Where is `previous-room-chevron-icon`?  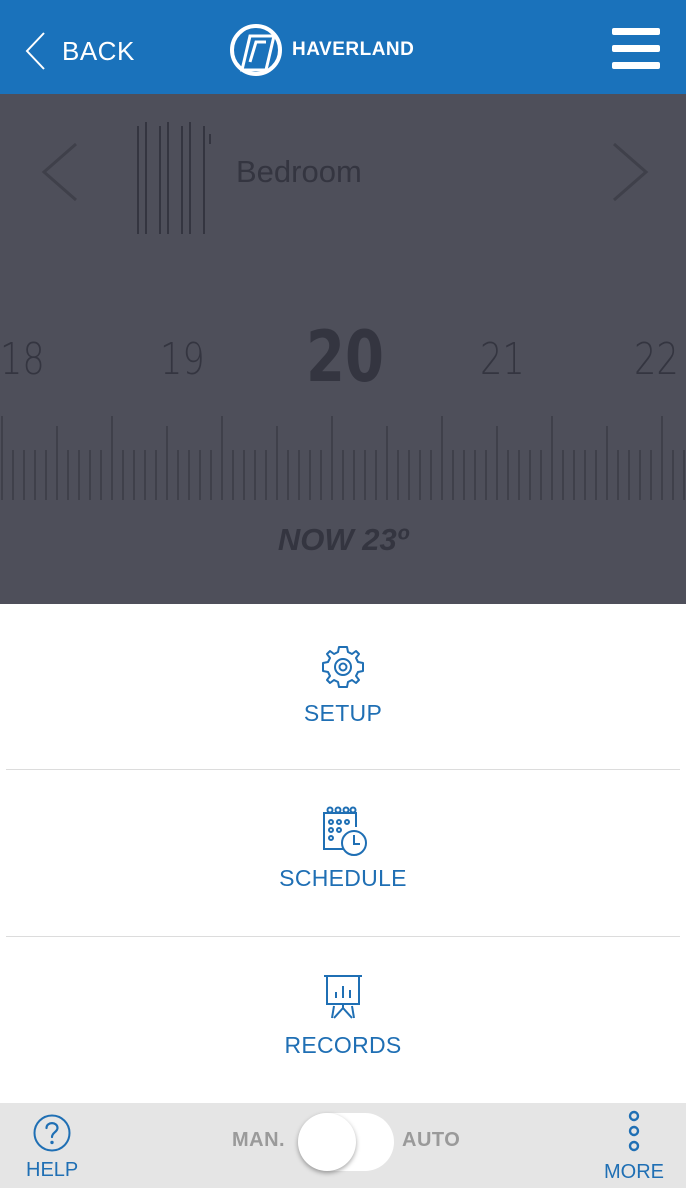 previous-room-chevron-icon is located at coordinates (60, 172).